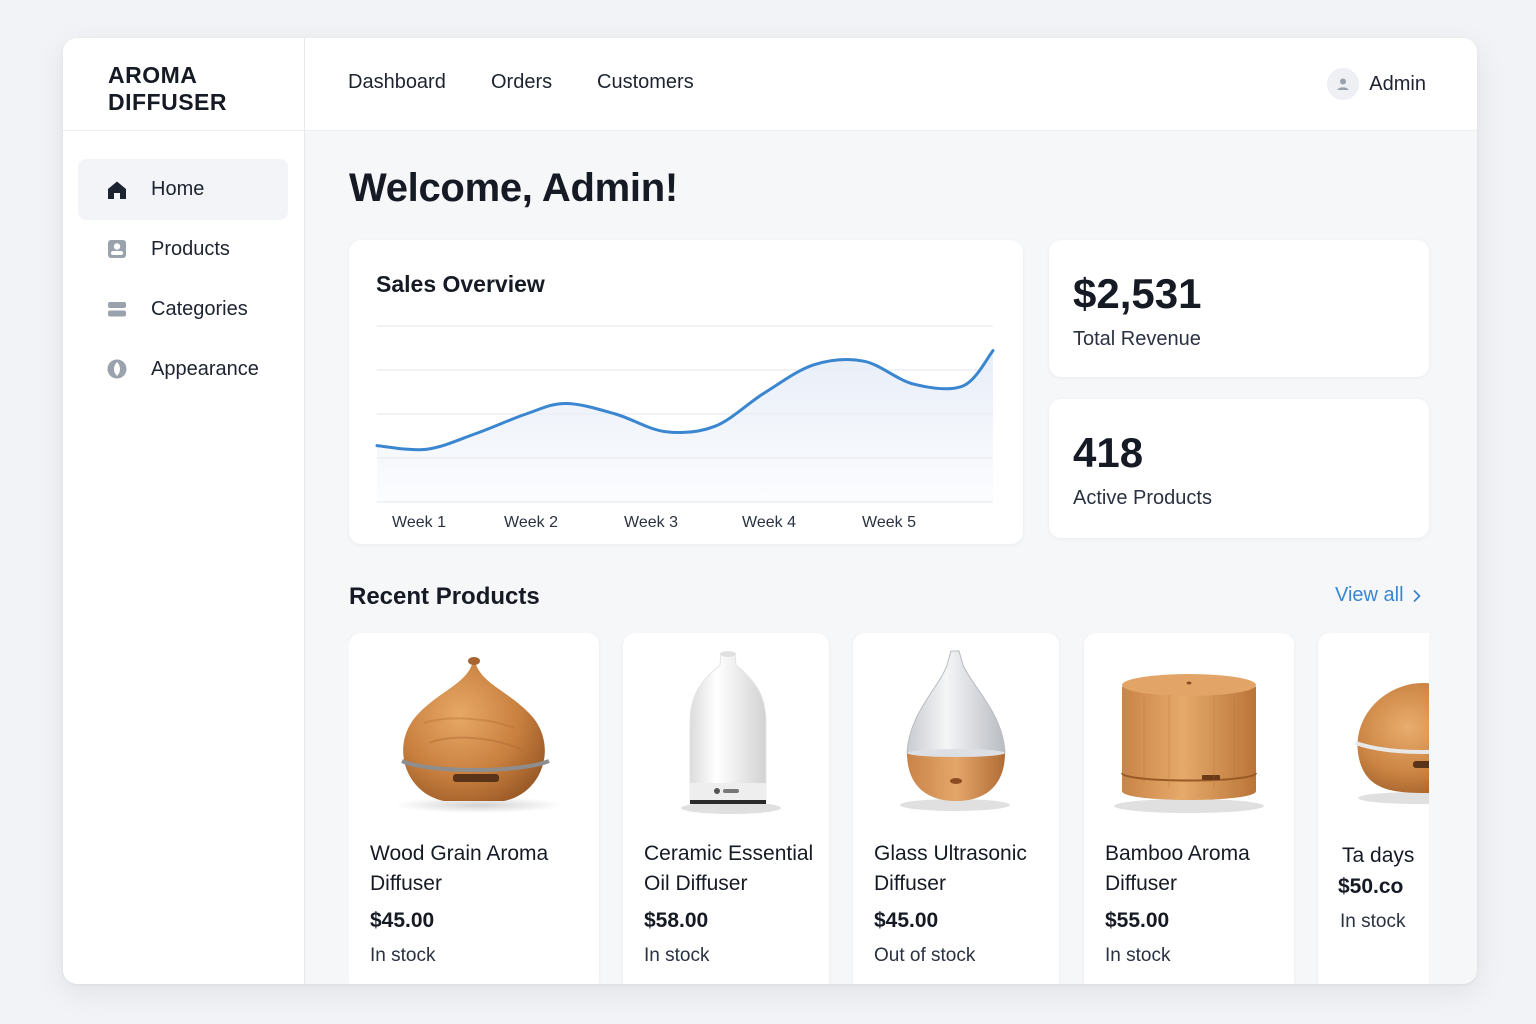  What do you see at coordinates (167, 102) in the screenshot?
I see `brand-line-2: DIFFUSER` at bounding box center [167, 102].